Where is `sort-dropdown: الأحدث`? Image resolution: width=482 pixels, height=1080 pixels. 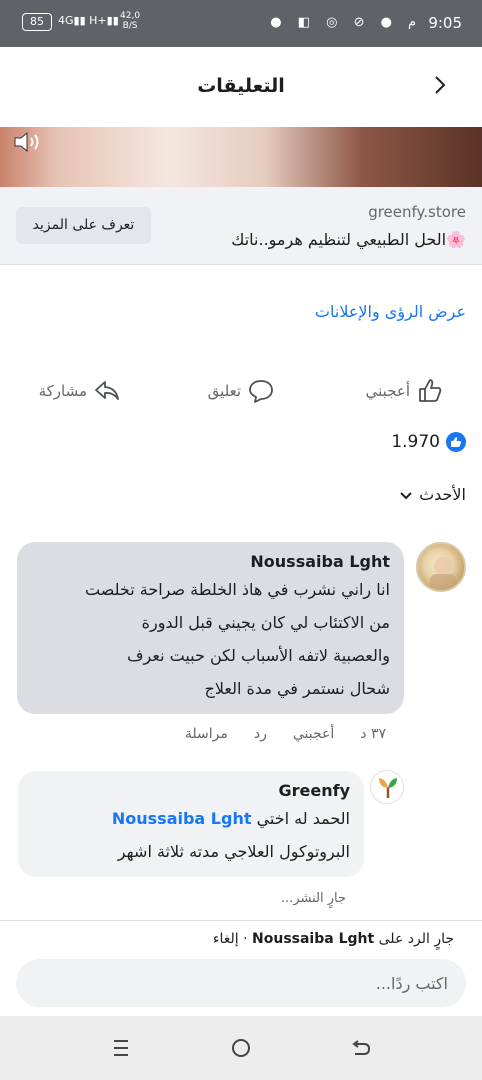
sort-dropdown: الأحدث is located at coordinates (432, 494).